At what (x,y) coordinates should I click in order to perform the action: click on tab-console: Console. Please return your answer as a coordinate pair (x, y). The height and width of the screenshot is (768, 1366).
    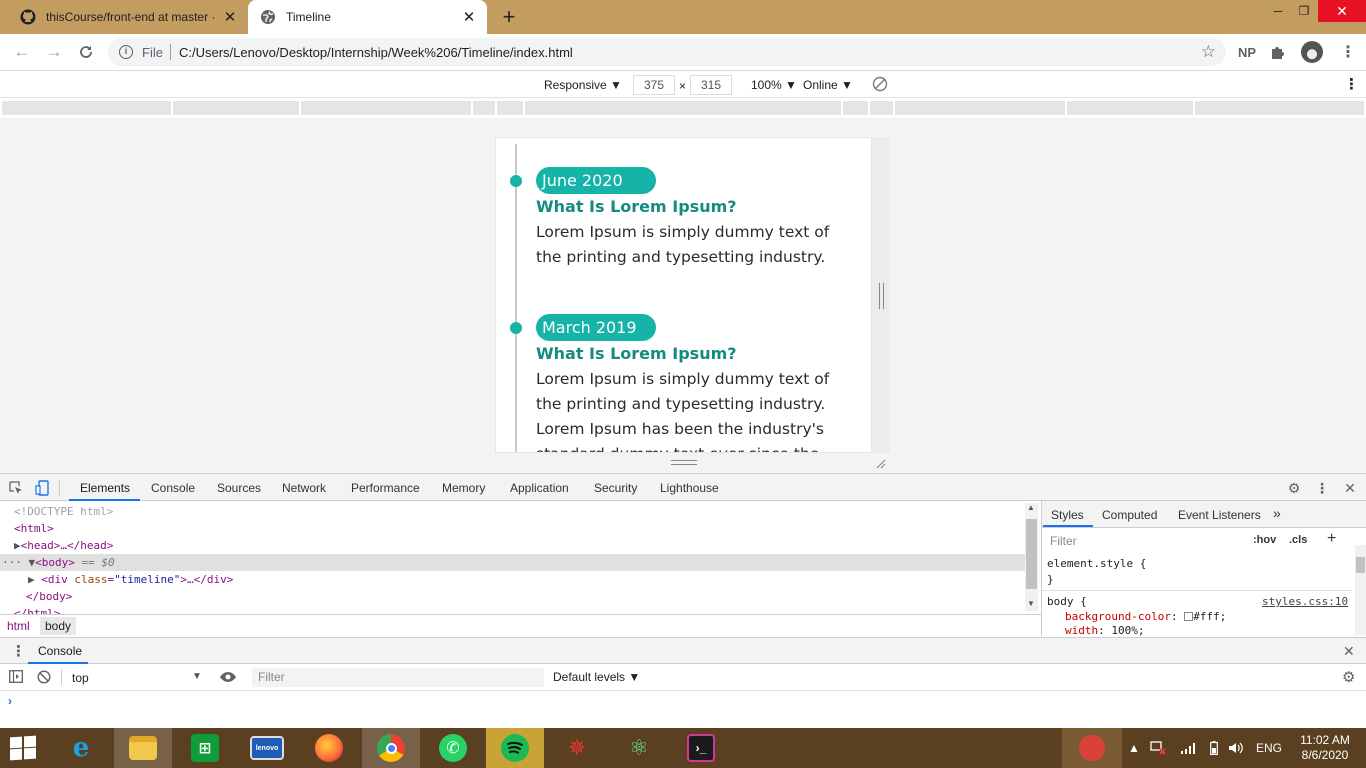
    Looking at the image, I should click on (173, 488).